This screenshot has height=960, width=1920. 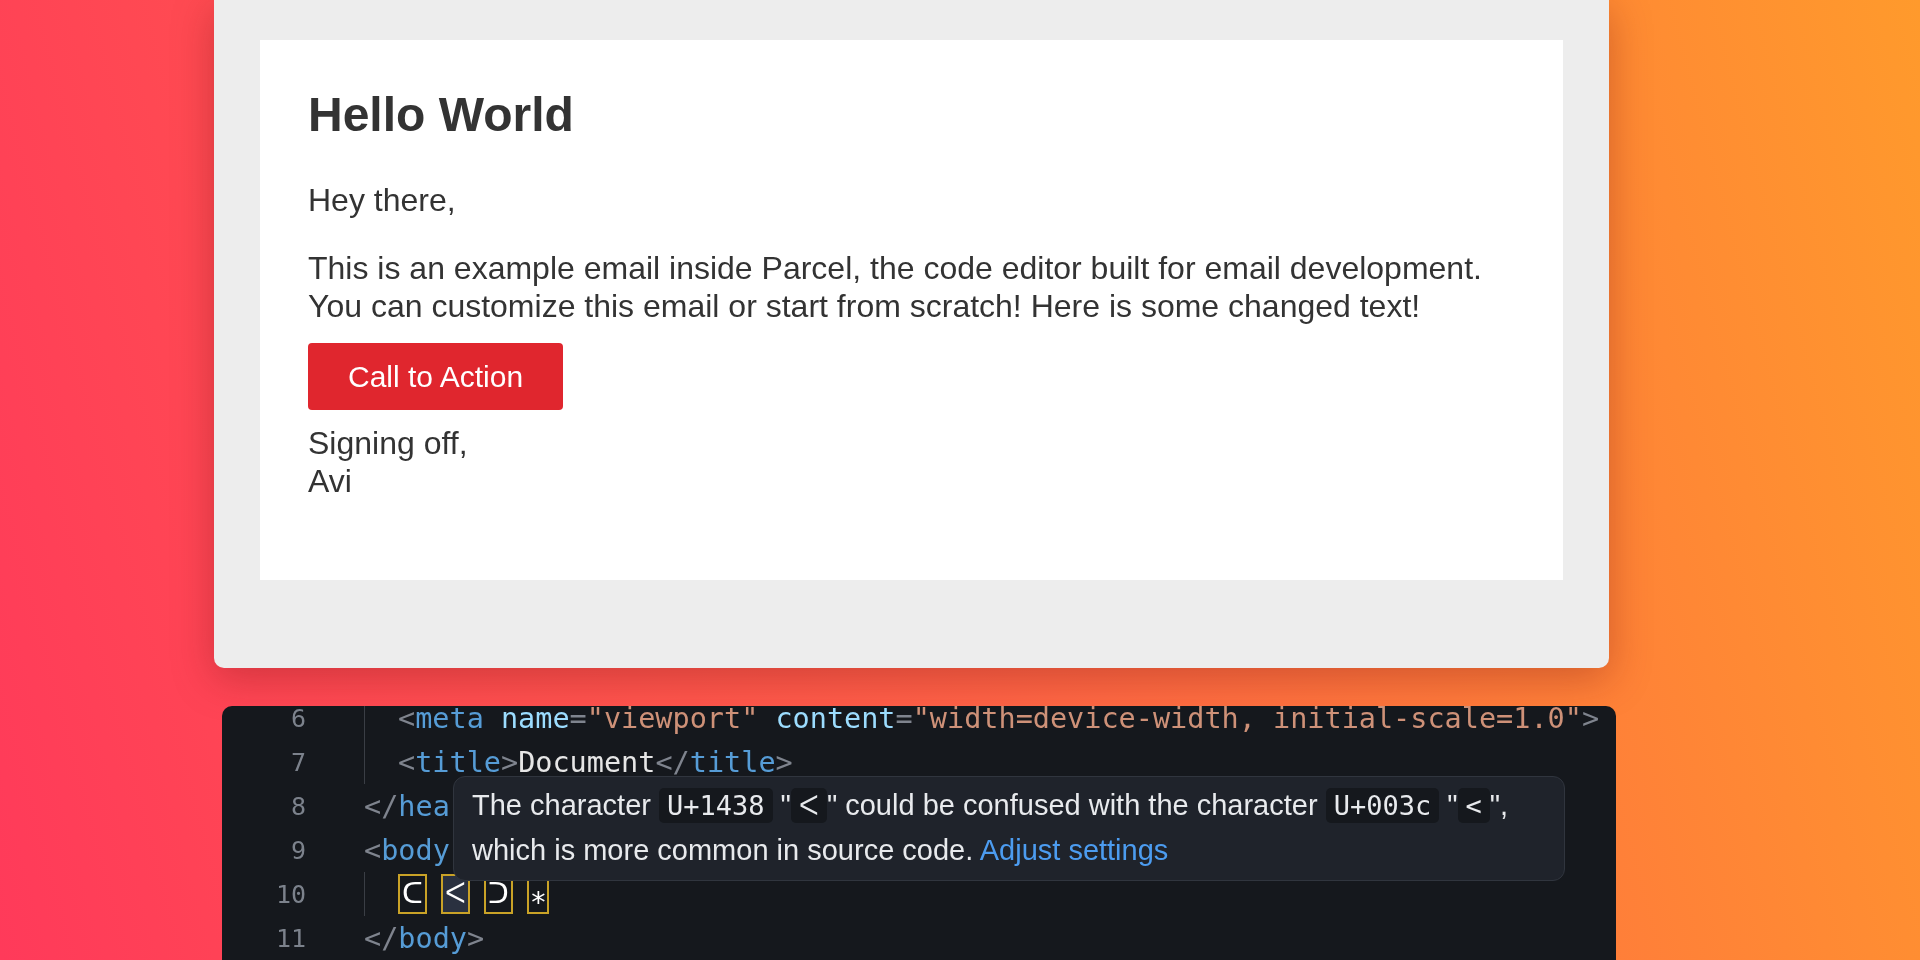 What do you see at coordinates (455, 894) in the screenshot?
I see `highlighted-character: ᐸ` at bounding box center [455, 894].